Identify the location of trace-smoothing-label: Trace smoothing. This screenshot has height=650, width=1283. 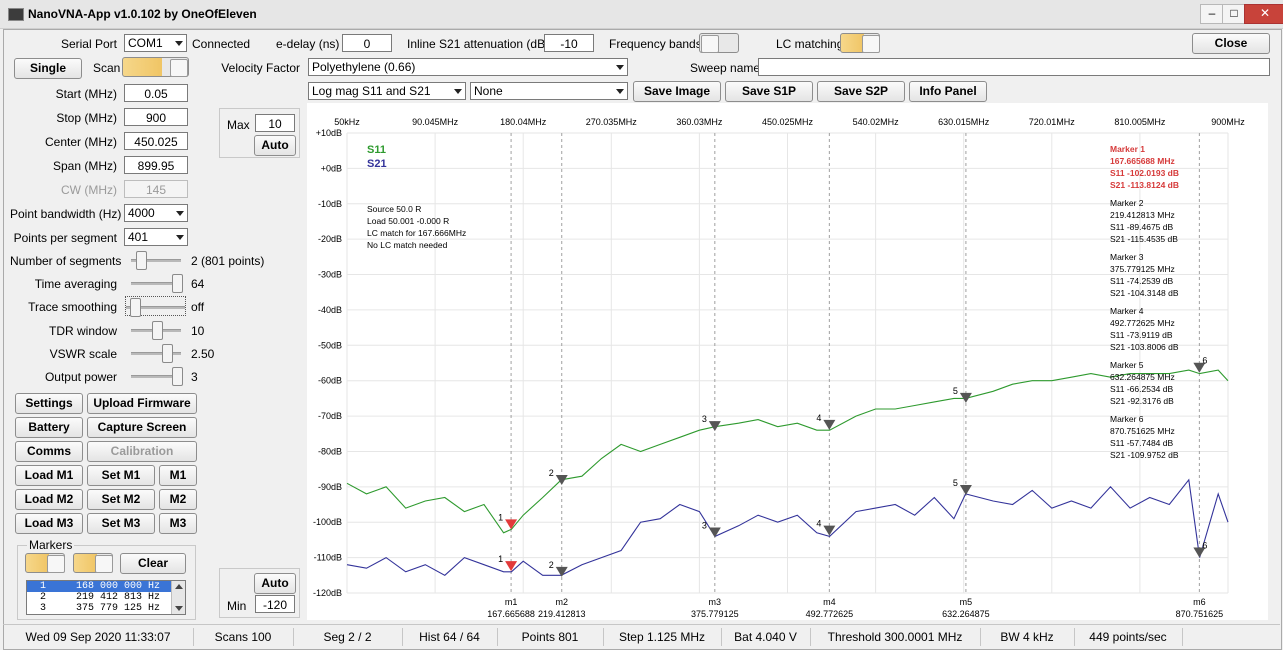
(72, 307).